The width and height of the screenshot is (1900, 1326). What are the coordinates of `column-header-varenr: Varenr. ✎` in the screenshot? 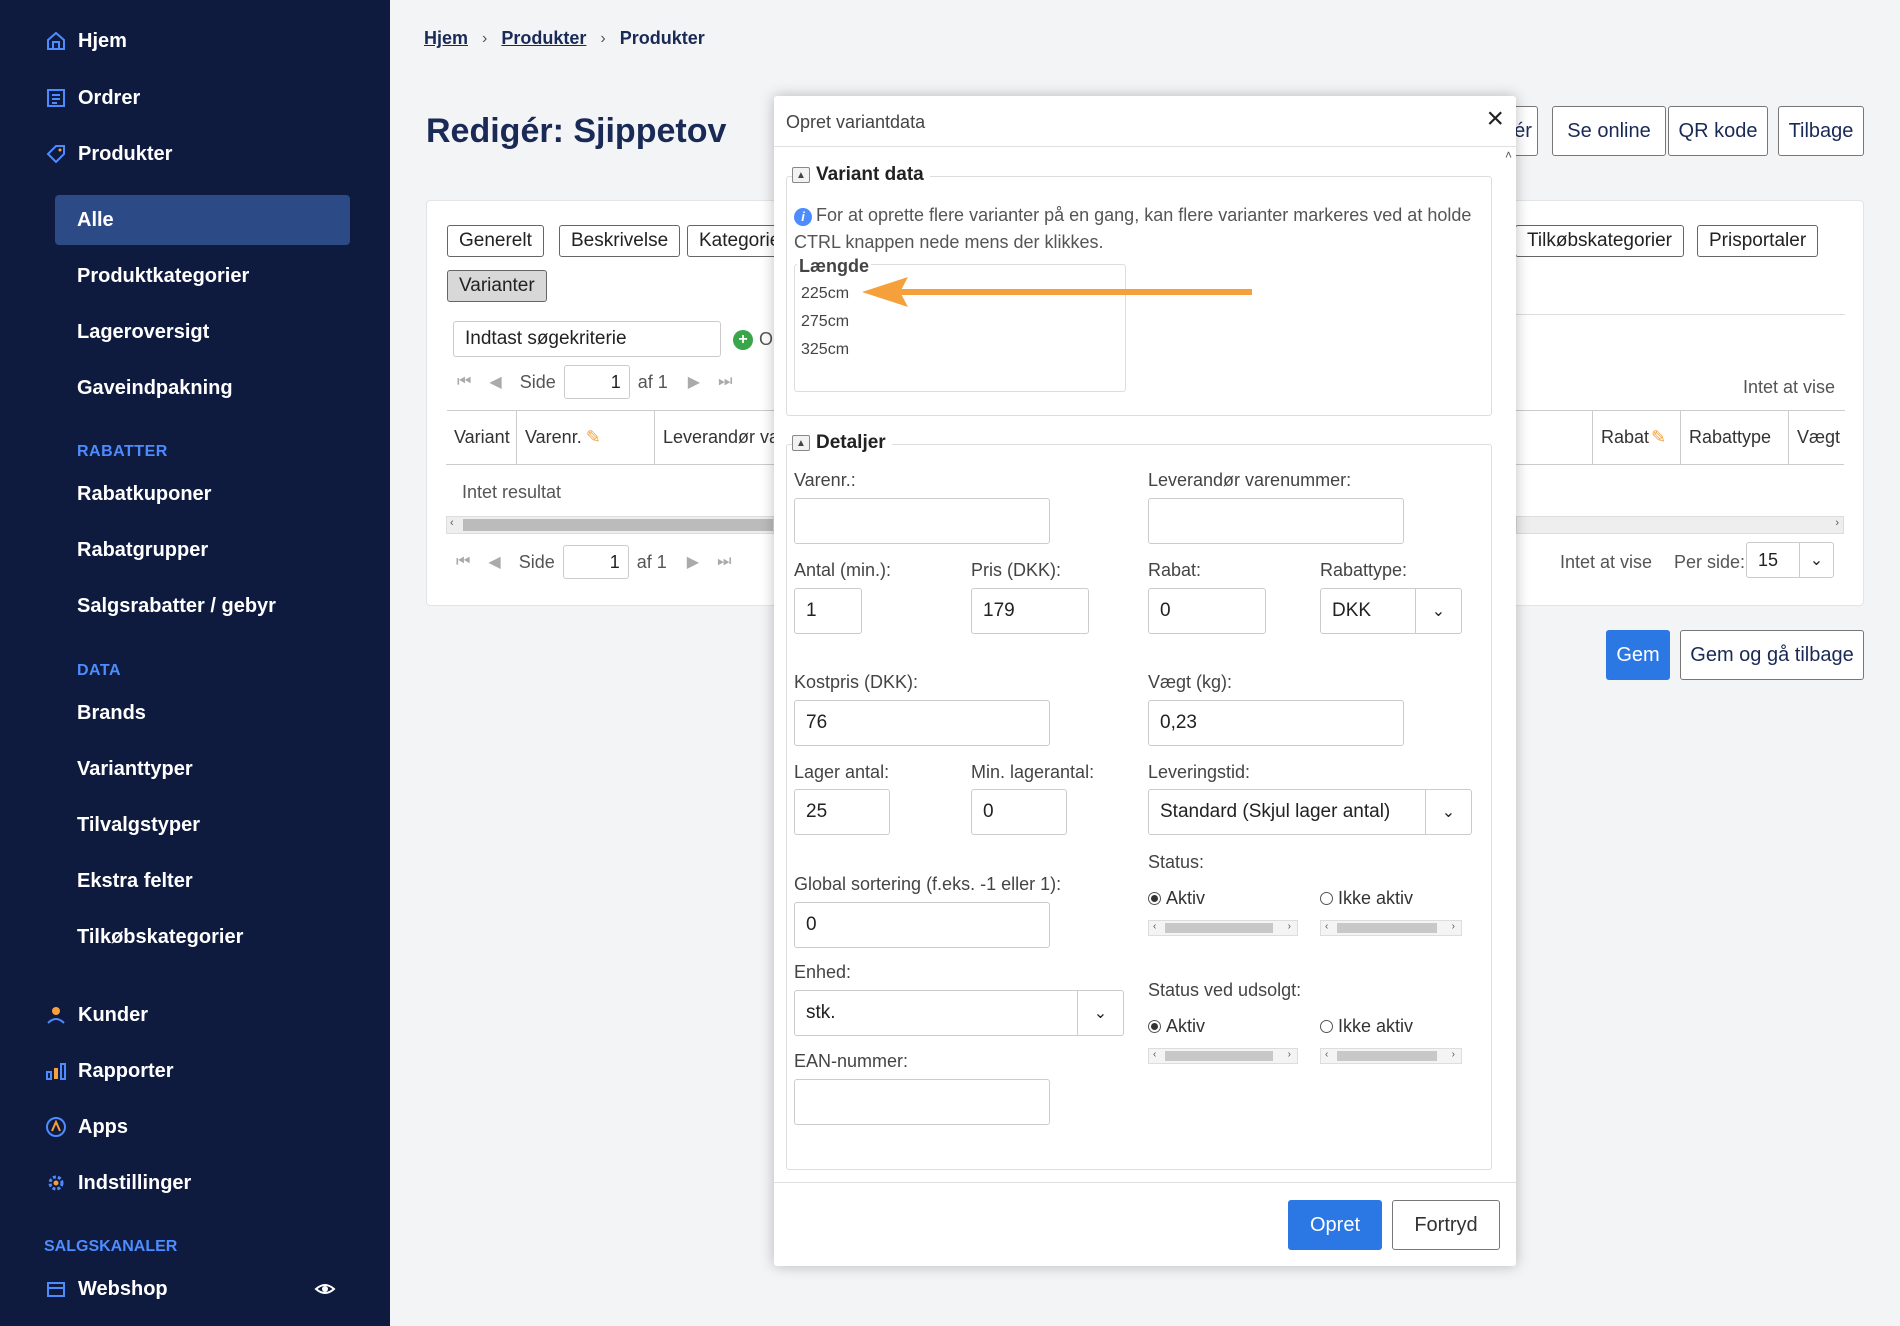 It's located at (585, 437).